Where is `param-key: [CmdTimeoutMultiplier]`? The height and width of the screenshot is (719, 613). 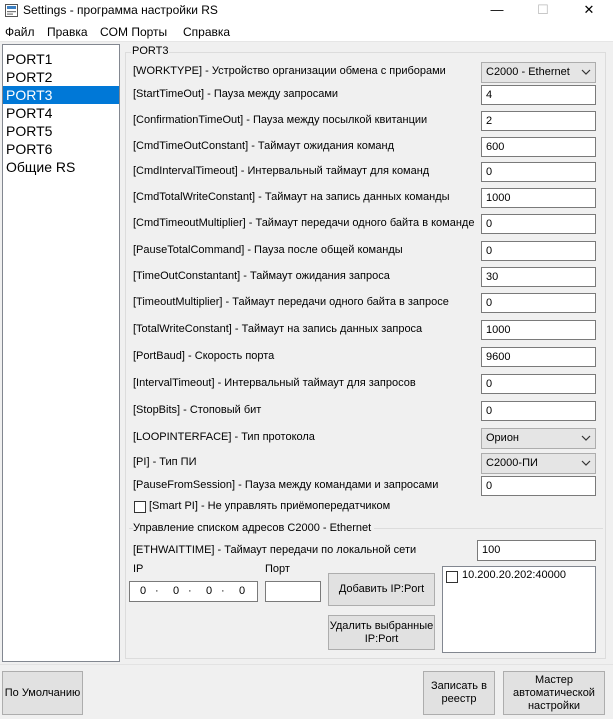 param-key: [CmdTimeoutMultiplier] is located at coordinates (189, 223).